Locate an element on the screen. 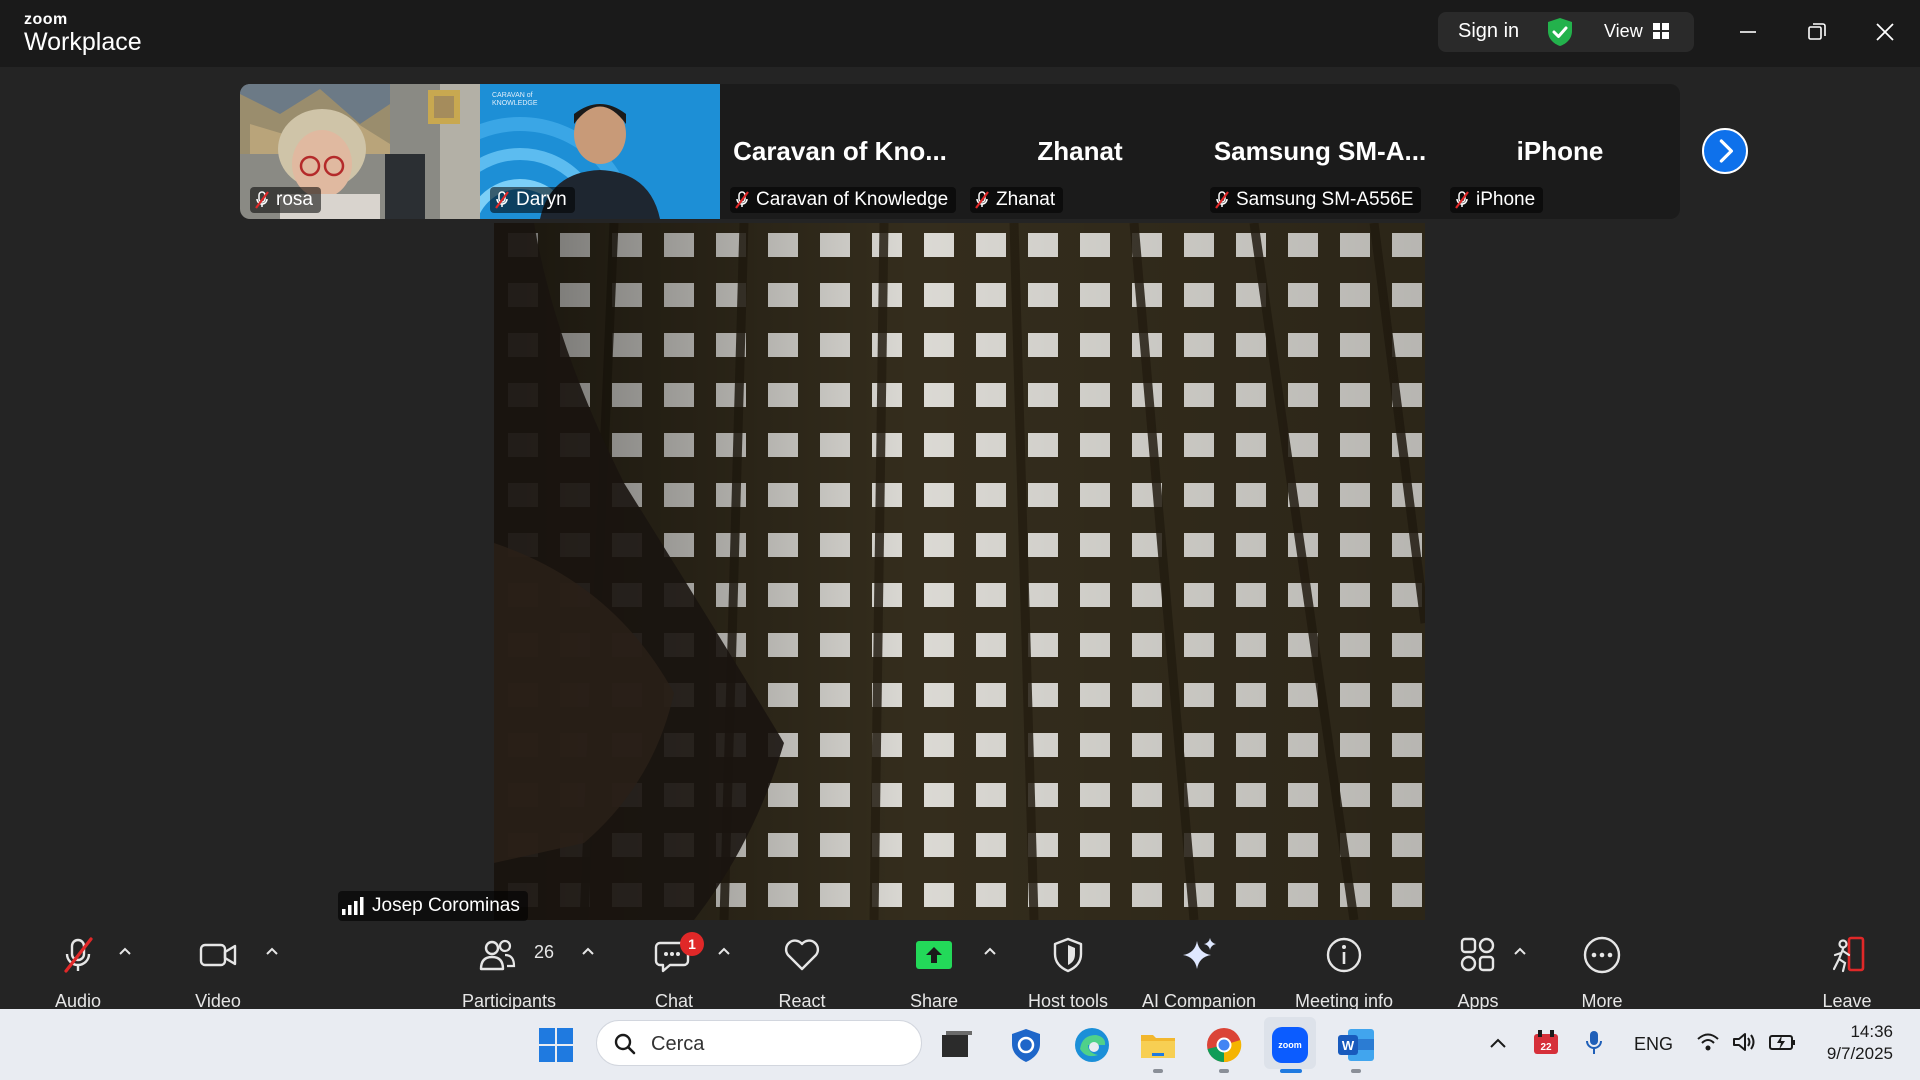  microphone-tray-icon is located at coordinates (1594, 1043).